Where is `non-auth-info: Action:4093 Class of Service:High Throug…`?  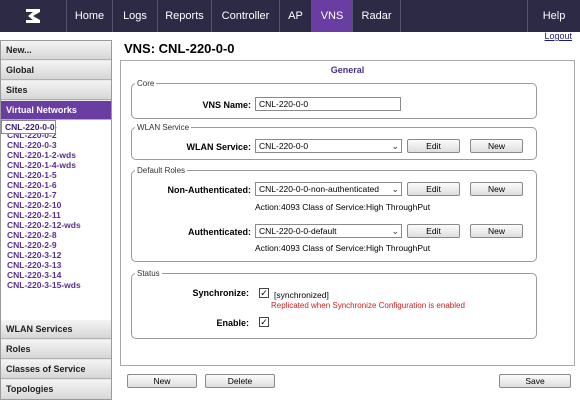
non-auth-info: Action:4093 Class of Service:High Throug… is located at coordinates (343, 207).